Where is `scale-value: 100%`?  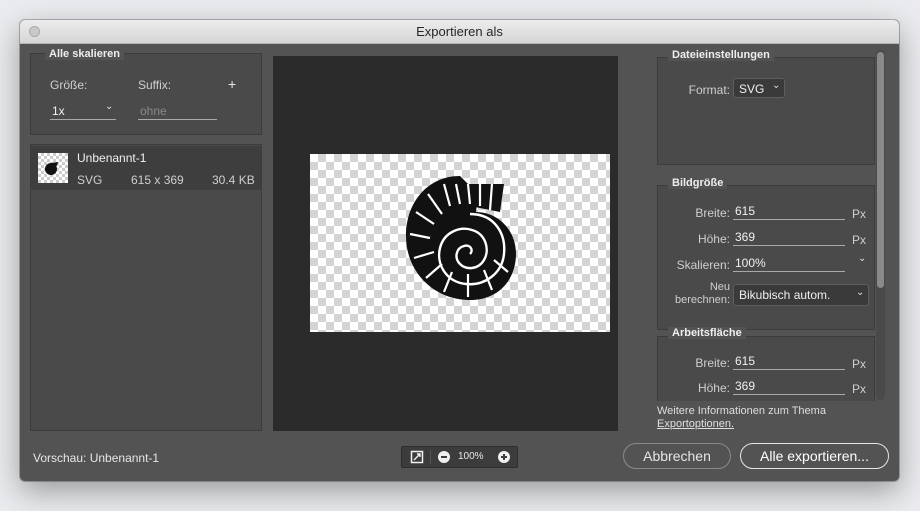 scale-value: 100% is located at coordinates (750, 263).